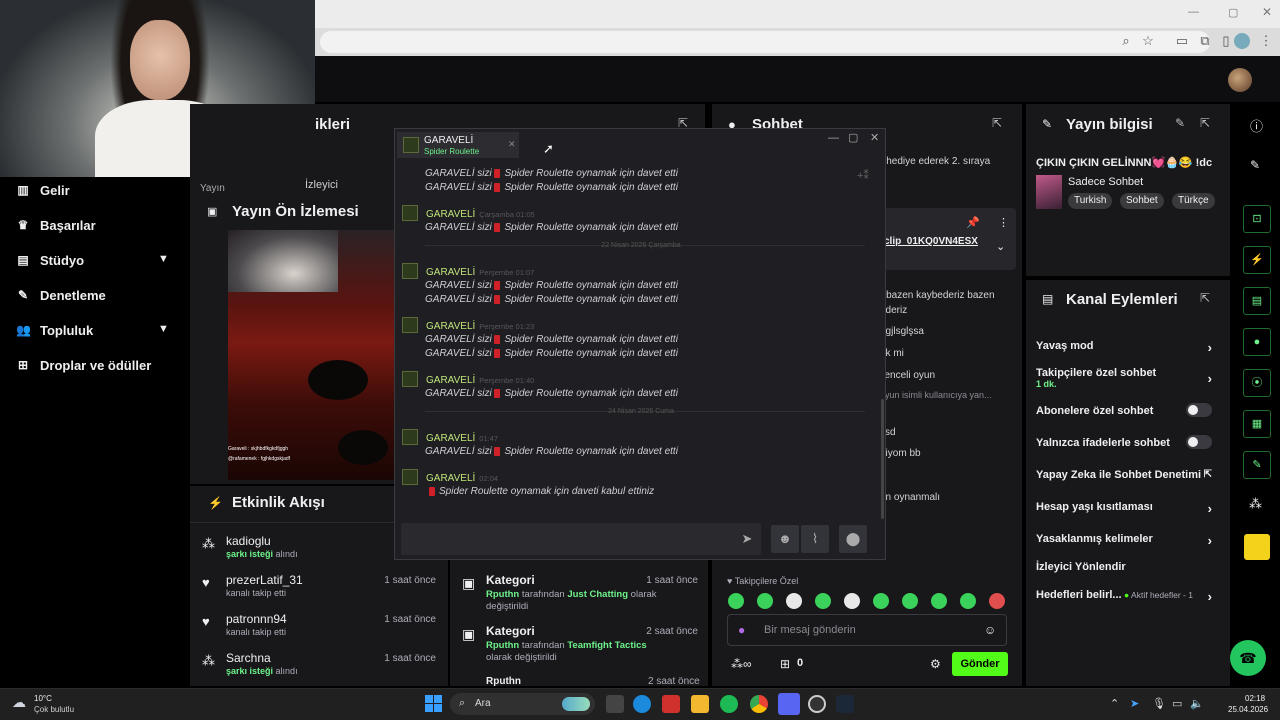 The height and width of the screenshot is (720, 1280). Describe the element at coordinates (1180, 123) in the screenshot. I see `edit-icon: ✎` at that location.